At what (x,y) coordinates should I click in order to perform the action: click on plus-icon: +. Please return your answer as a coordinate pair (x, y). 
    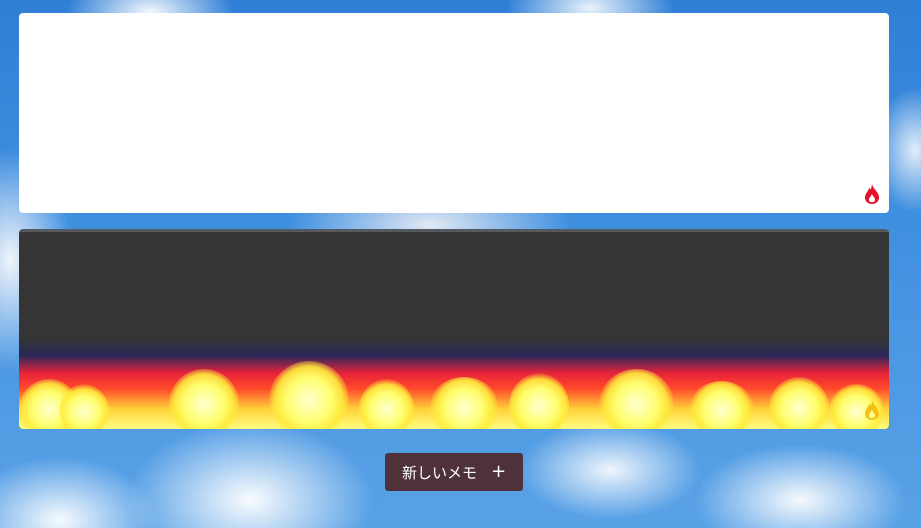
    Looking at the image, I should click on (498, 471).